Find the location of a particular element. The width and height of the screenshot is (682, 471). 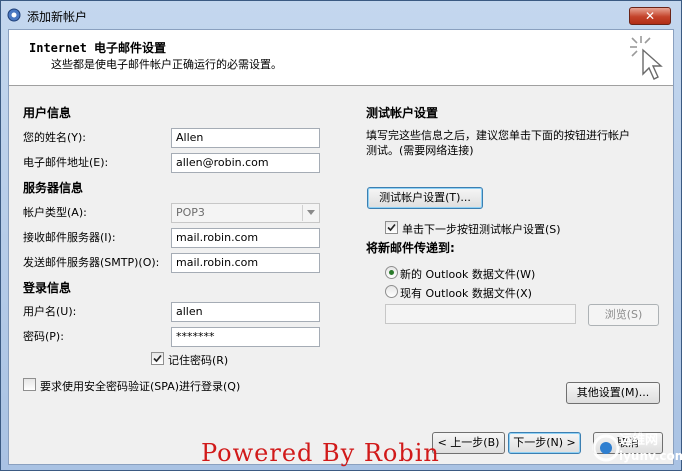

title-bar: 添加新帐户 ✕ is located at coordinates (341, 15).